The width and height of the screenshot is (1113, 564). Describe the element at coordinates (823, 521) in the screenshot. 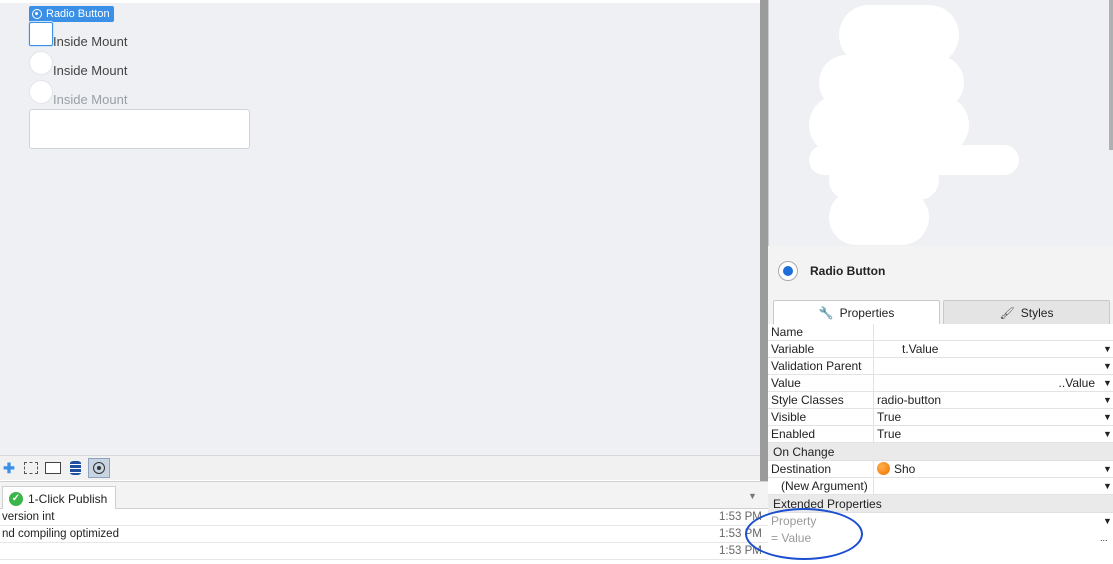

I see `ext-property-name-placeholder: Property` at that location.